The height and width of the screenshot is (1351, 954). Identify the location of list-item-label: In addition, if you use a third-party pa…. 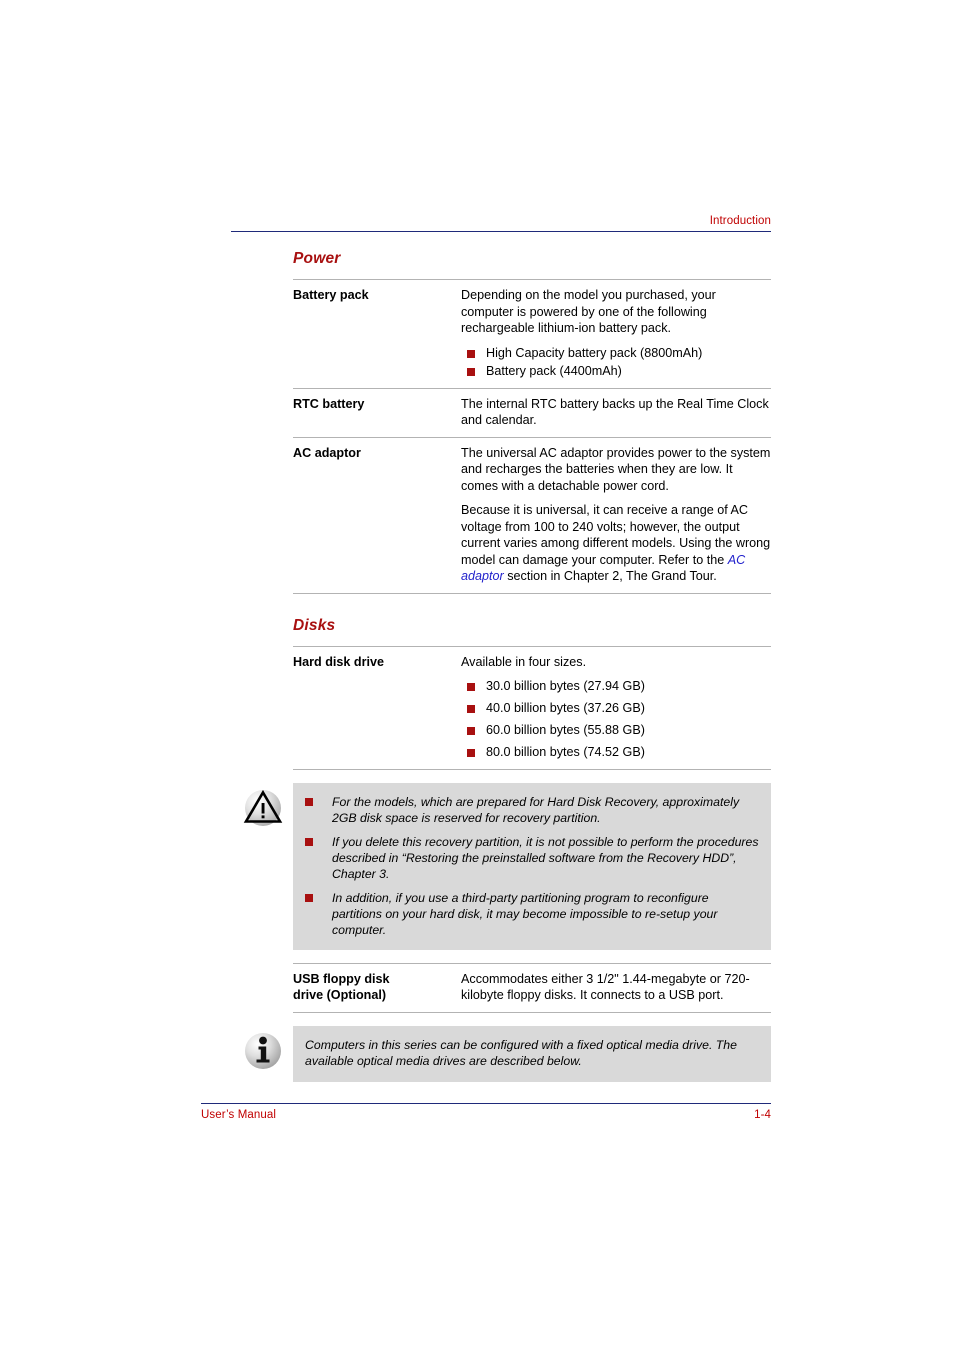
(525, 913).